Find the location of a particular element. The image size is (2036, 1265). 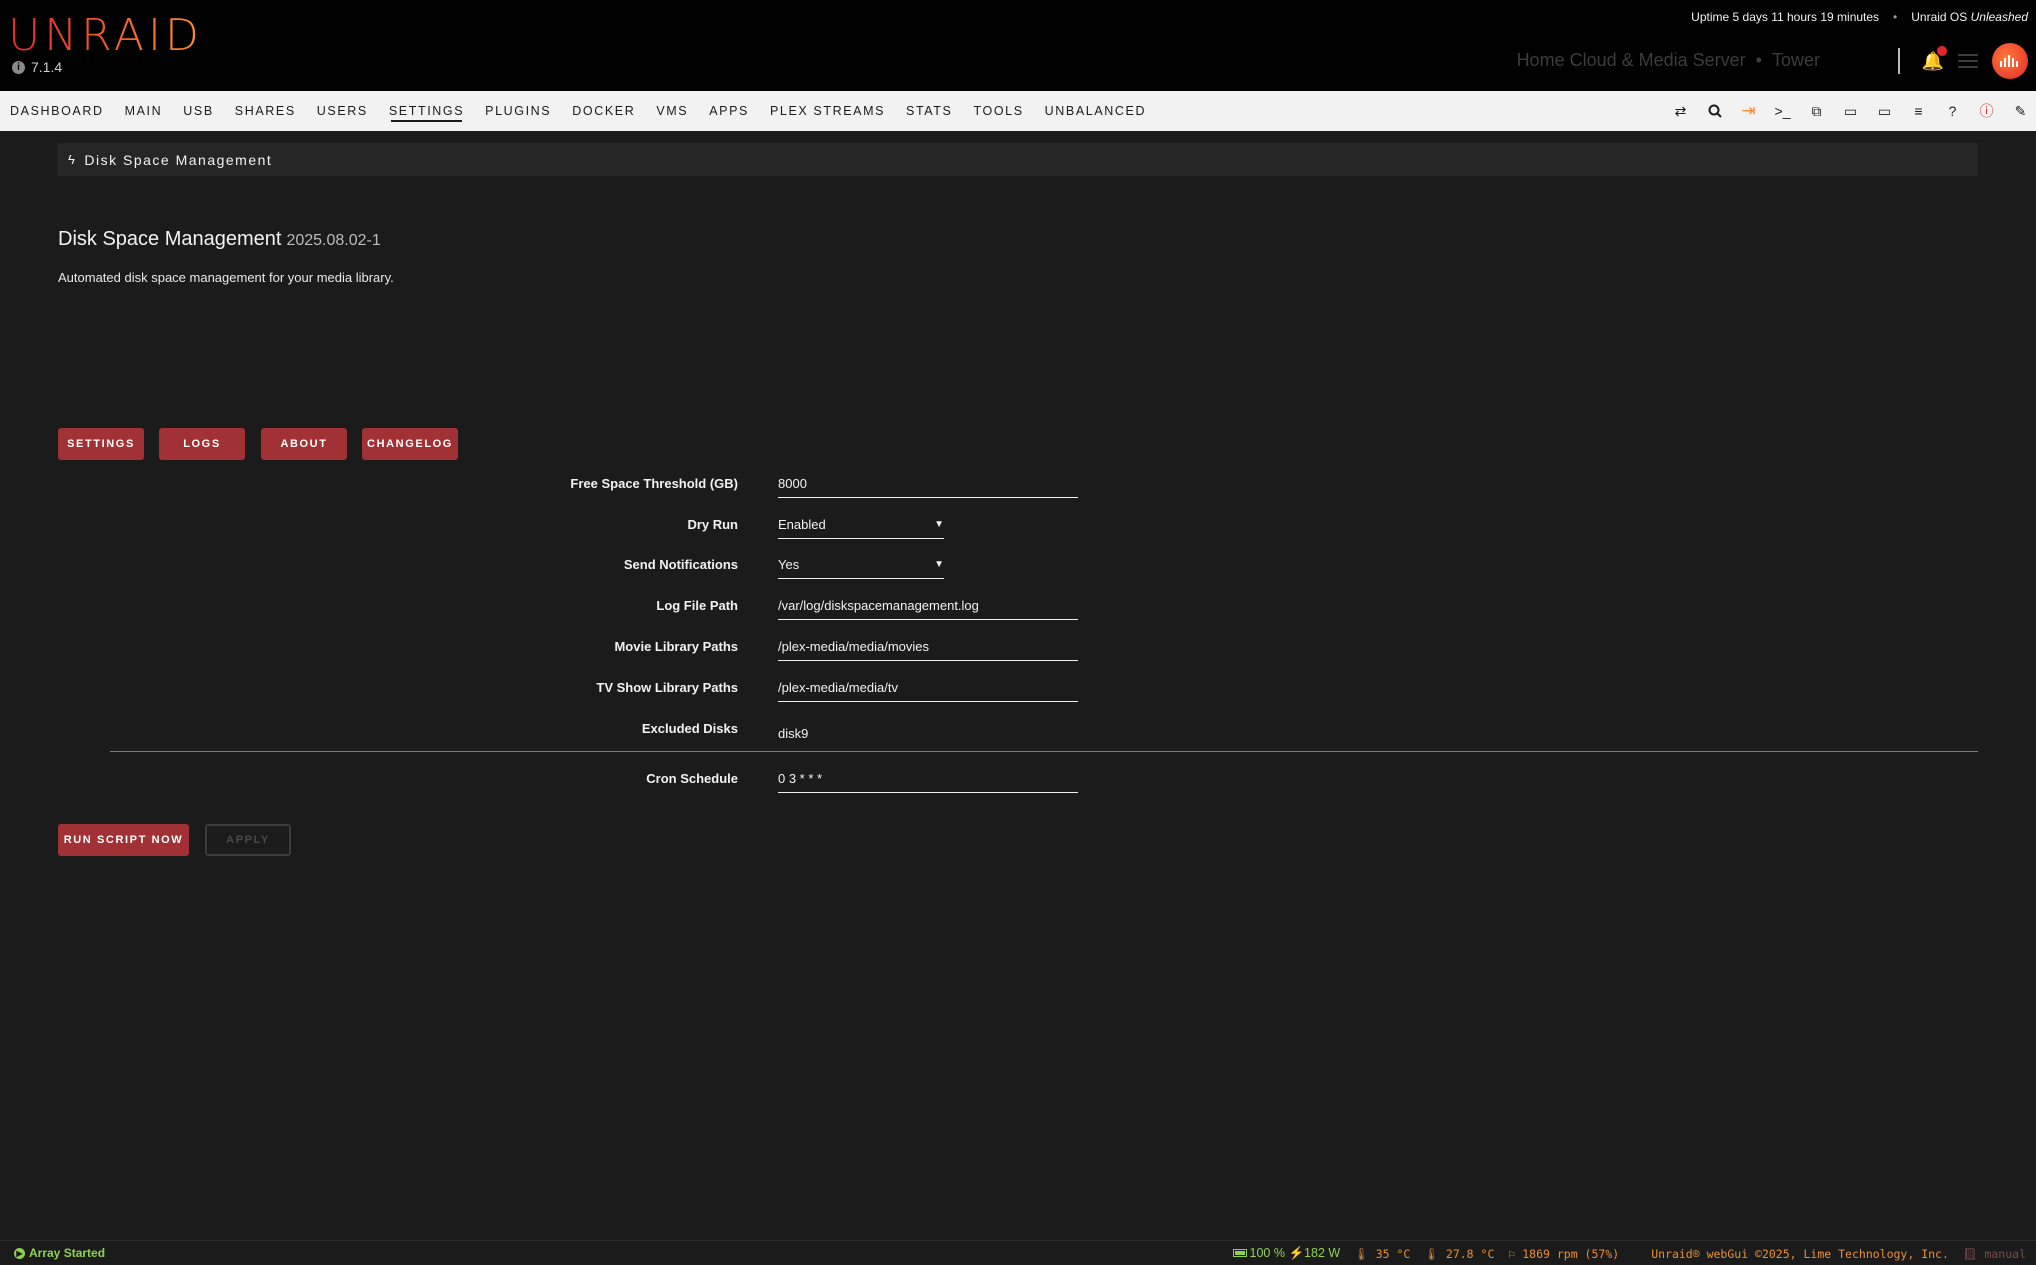

logout-icon: ⇥ is located at coordinates (1748, 110).